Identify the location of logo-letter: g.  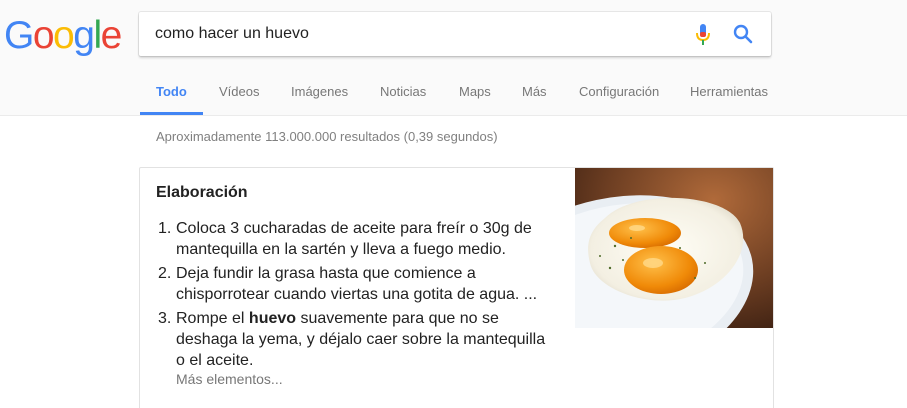
(84, 35).